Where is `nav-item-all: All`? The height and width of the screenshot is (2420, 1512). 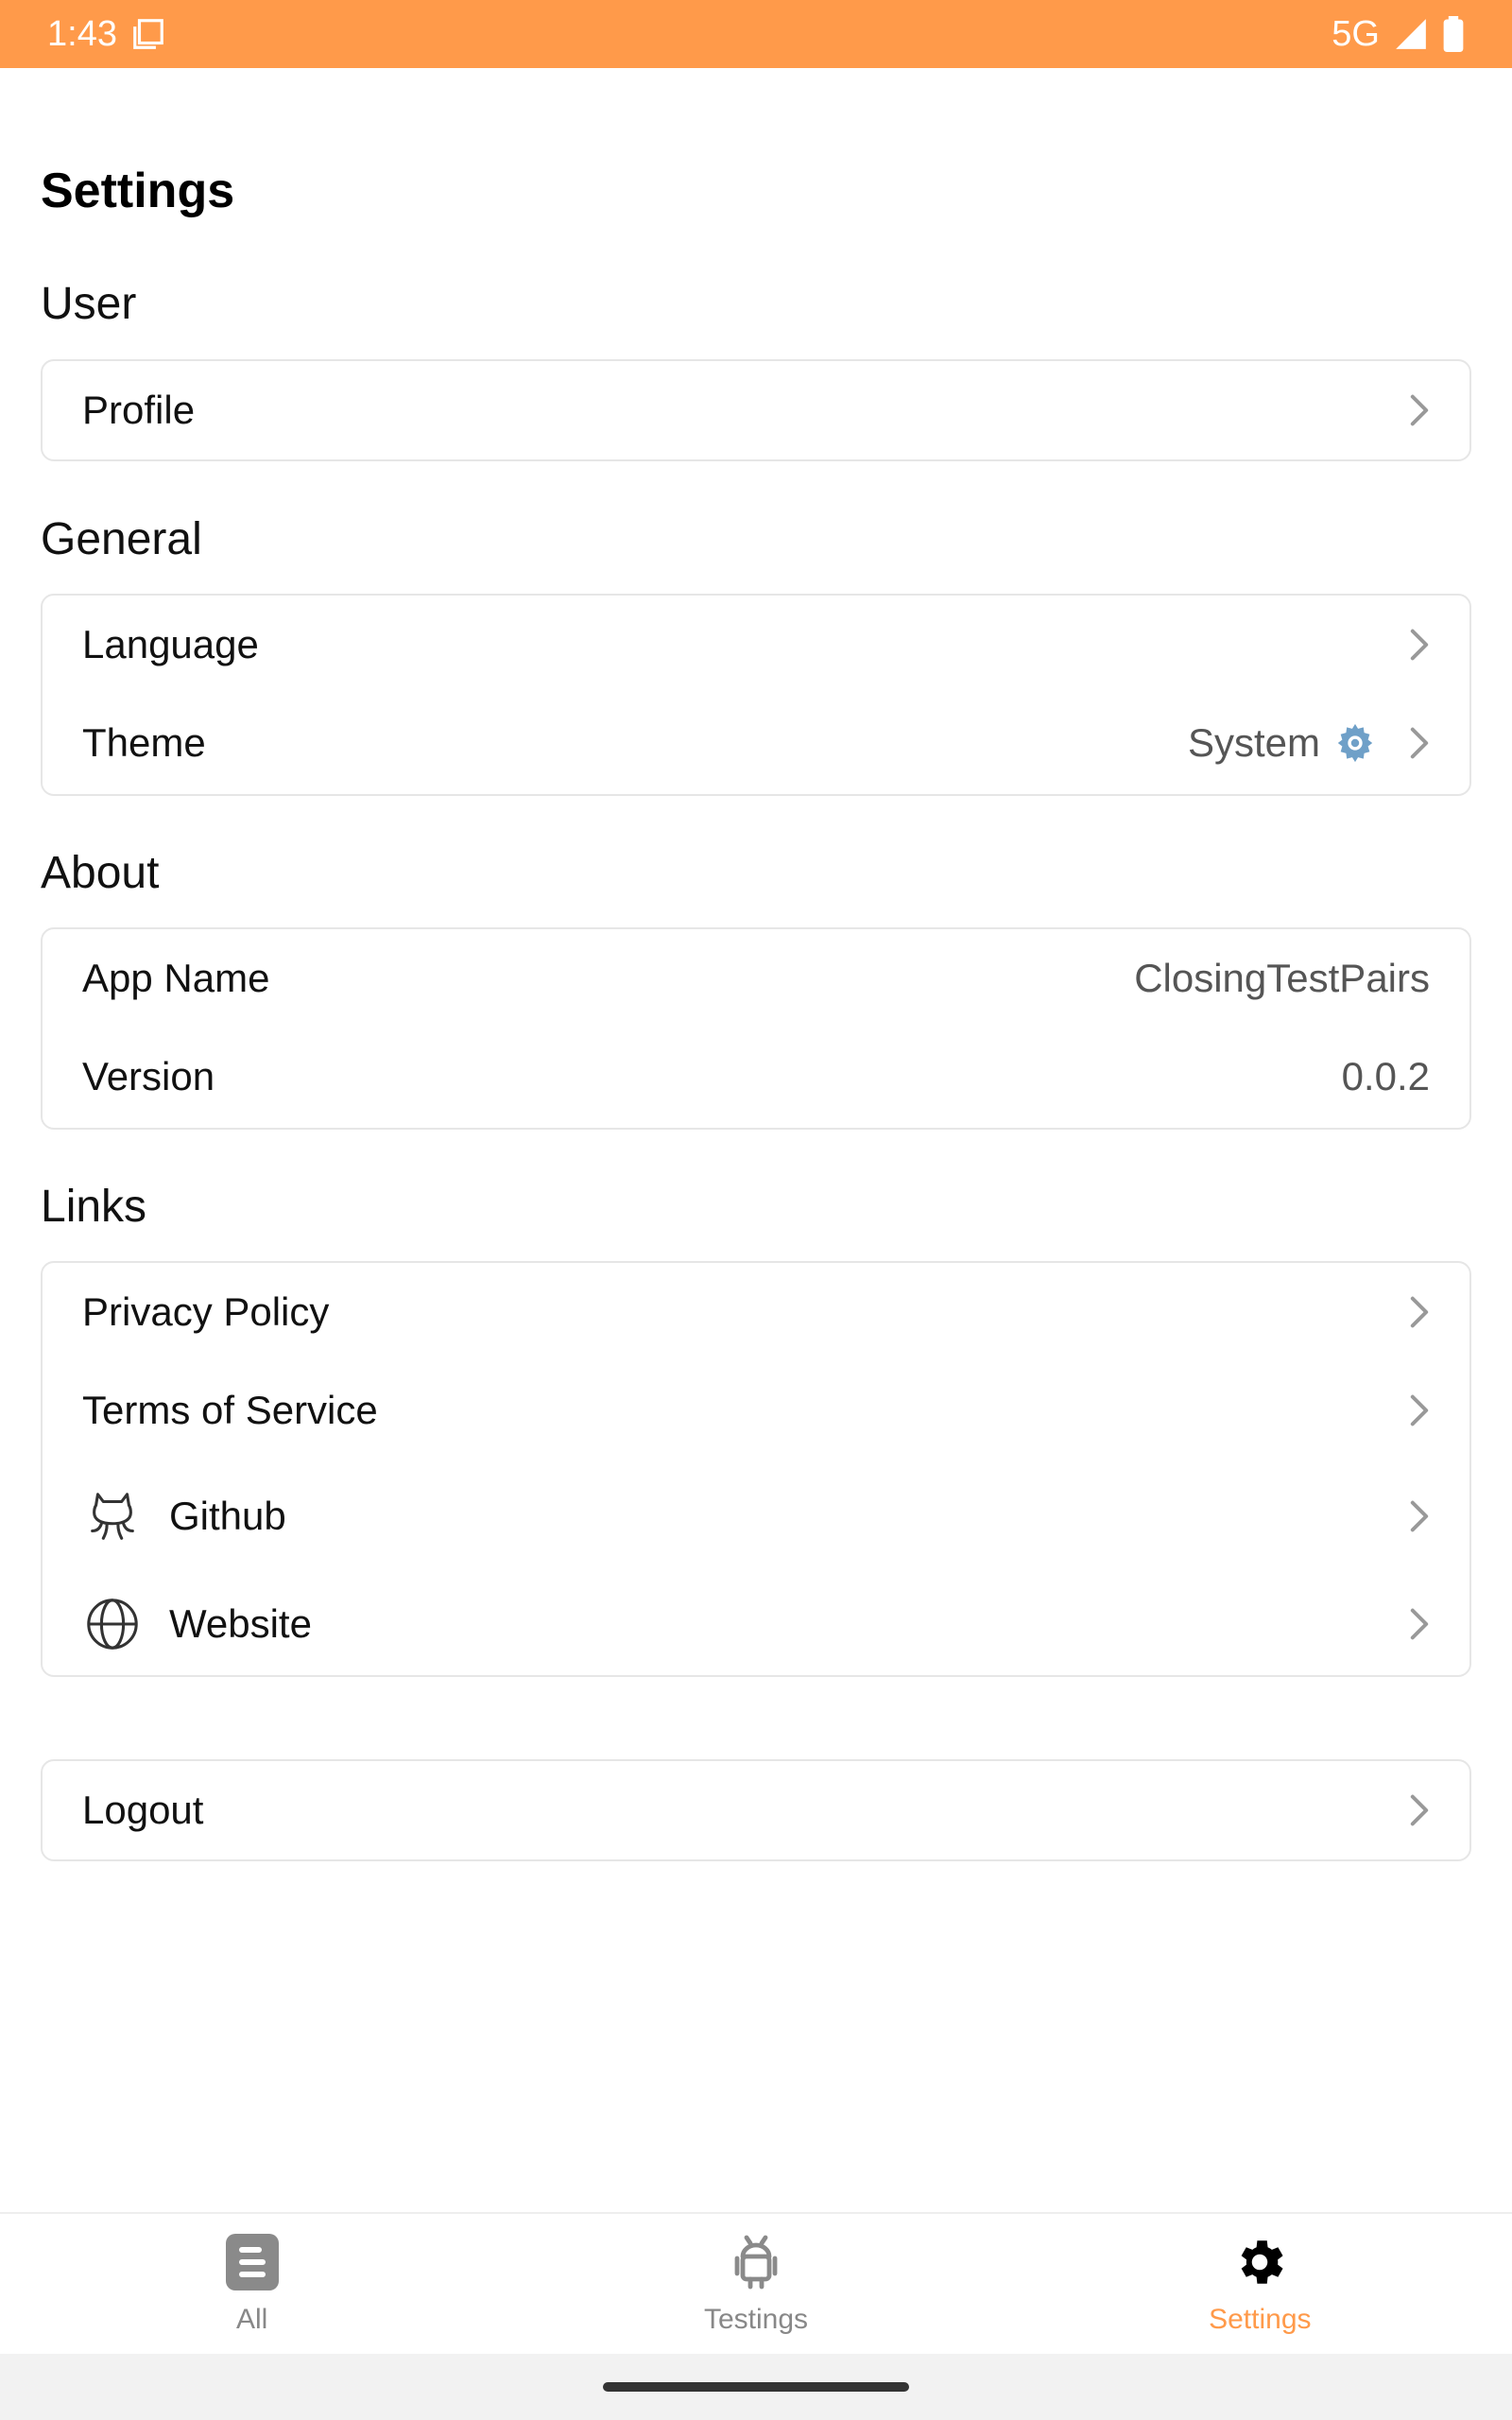 nav-item-all: All is located at coordinates (252, 2284).